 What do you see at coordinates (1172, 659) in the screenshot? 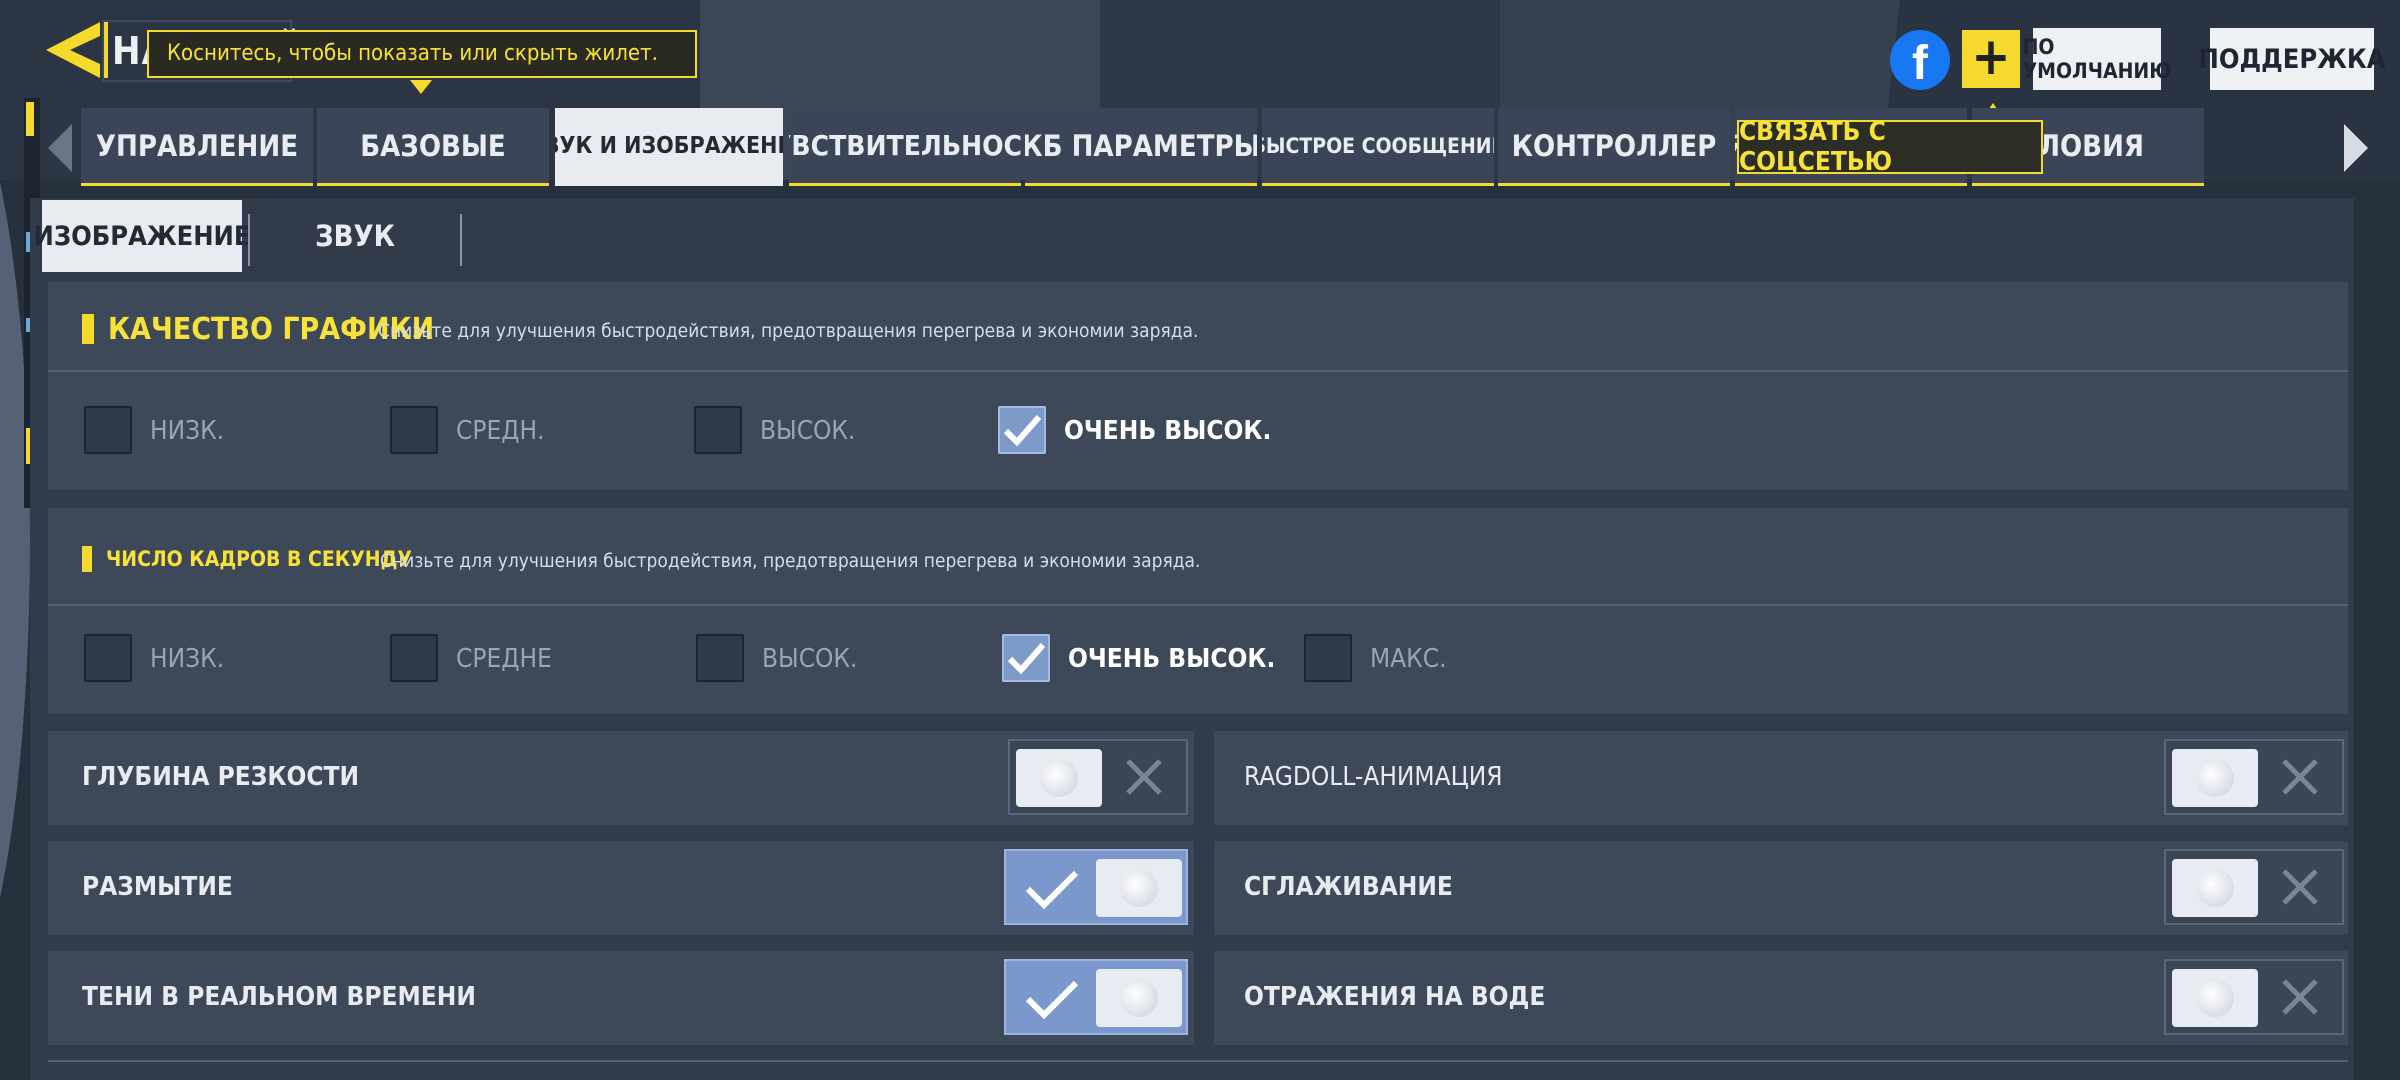
I see `fps-very-high-label: ОЧЕНЬ ВЫСОК.` at bounding box center [1172, 659].